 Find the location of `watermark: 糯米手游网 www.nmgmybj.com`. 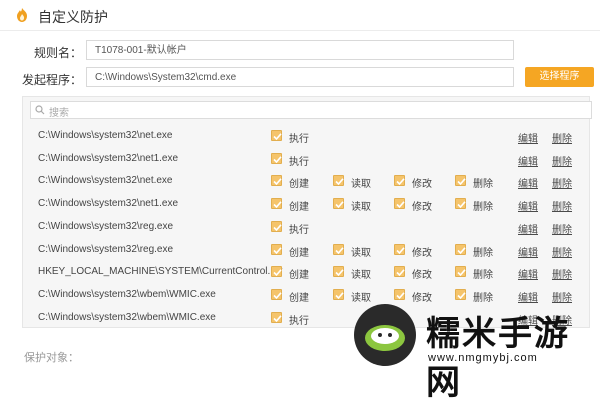

watermark: 糯米手游网 www.nmgmybj.com is located at coordinates (473, 351).